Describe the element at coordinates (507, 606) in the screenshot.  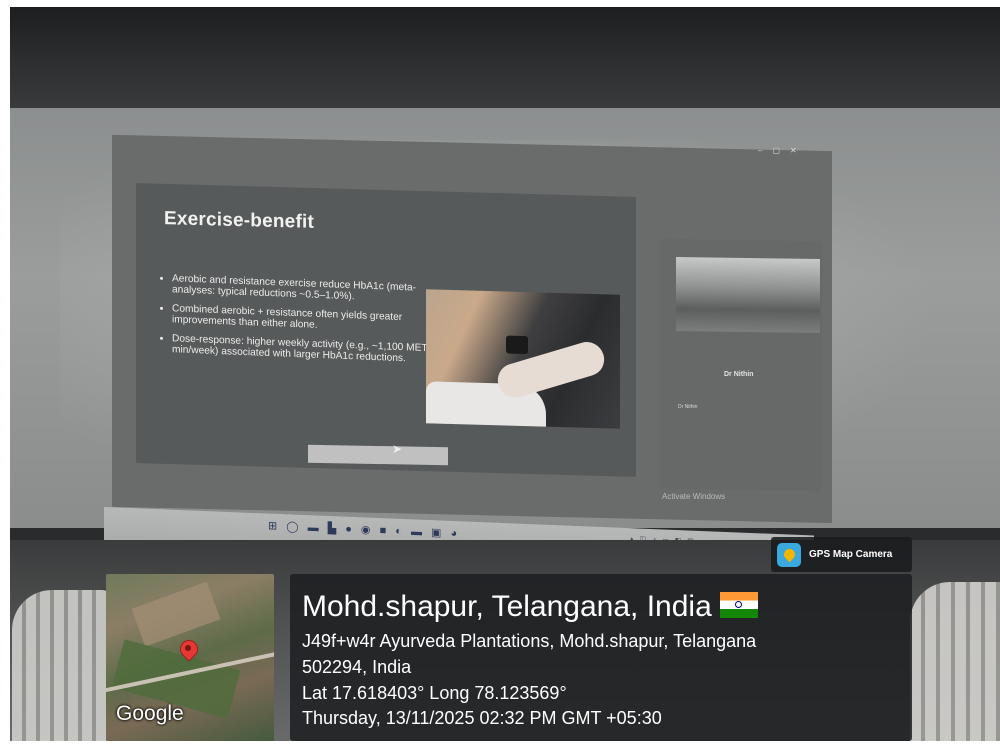
I see `place-title-text: Mohd.shapur, Telangana, India` at that location.